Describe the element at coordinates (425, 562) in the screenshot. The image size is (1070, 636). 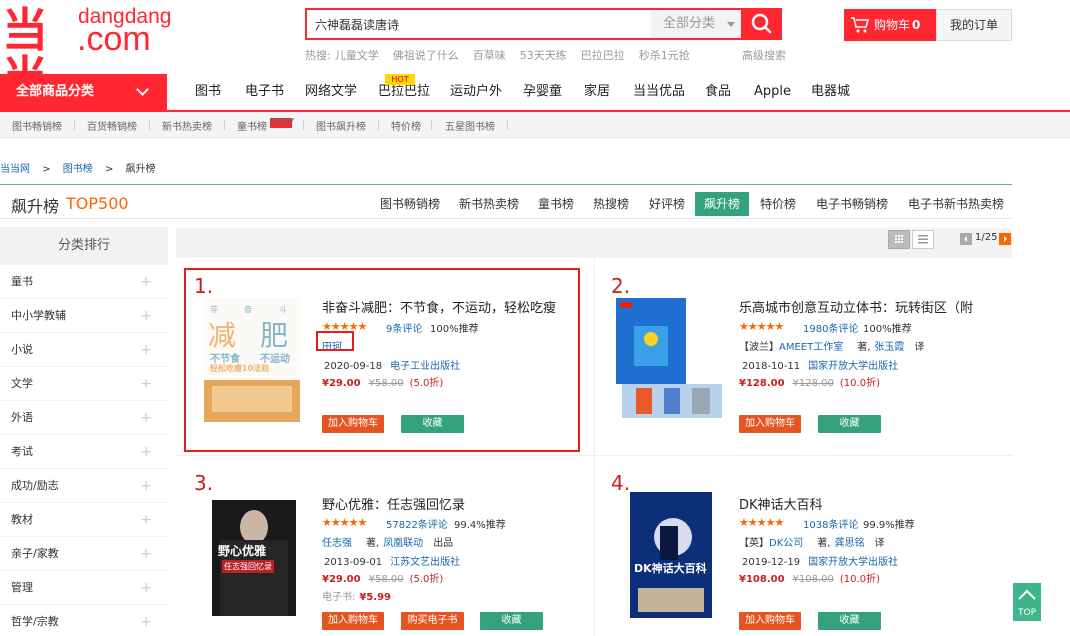
I see `publisher-link: 江苏文艺出版社` at that location.